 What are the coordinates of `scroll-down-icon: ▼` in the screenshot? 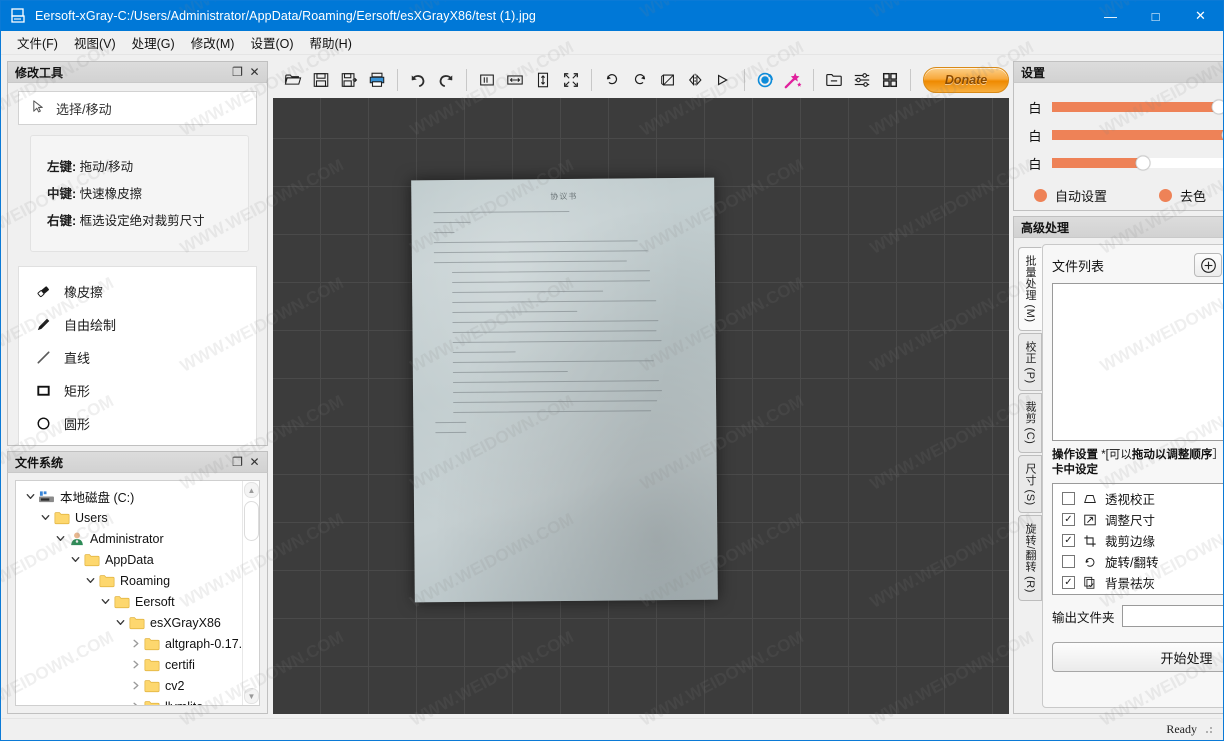 It's located at (251, 696).